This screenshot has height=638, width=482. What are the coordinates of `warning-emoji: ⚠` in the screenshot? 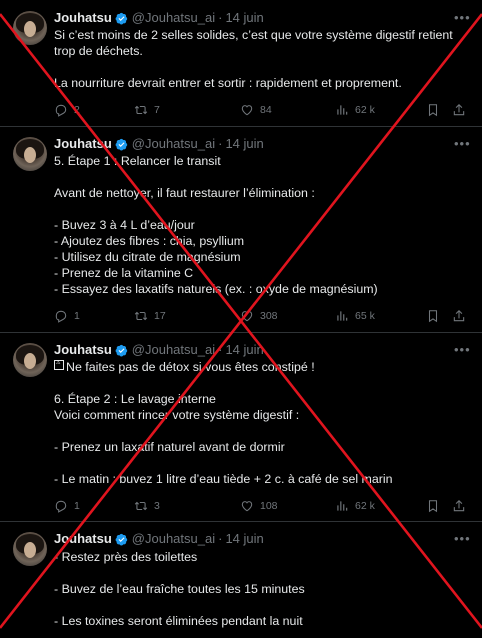 It's located at (59, 365).